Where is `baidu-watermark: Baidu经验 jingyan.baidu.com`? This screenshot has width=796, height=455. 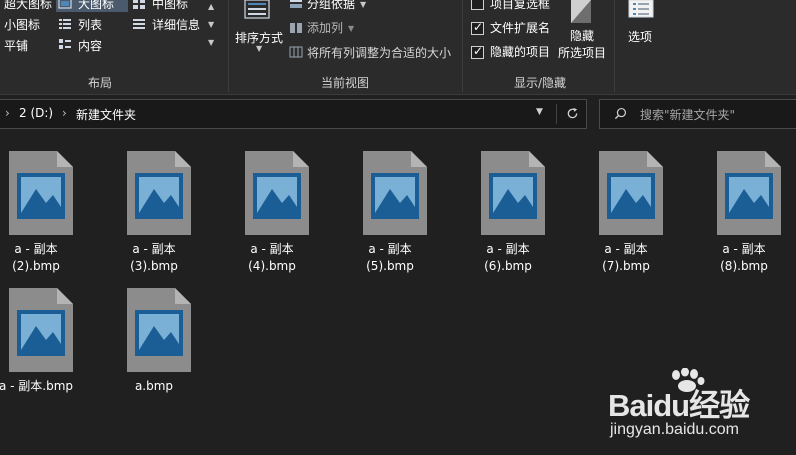 baidu-watermark: Baidu经验 jingyan.baidu.com is located at coordinates (702, 404).